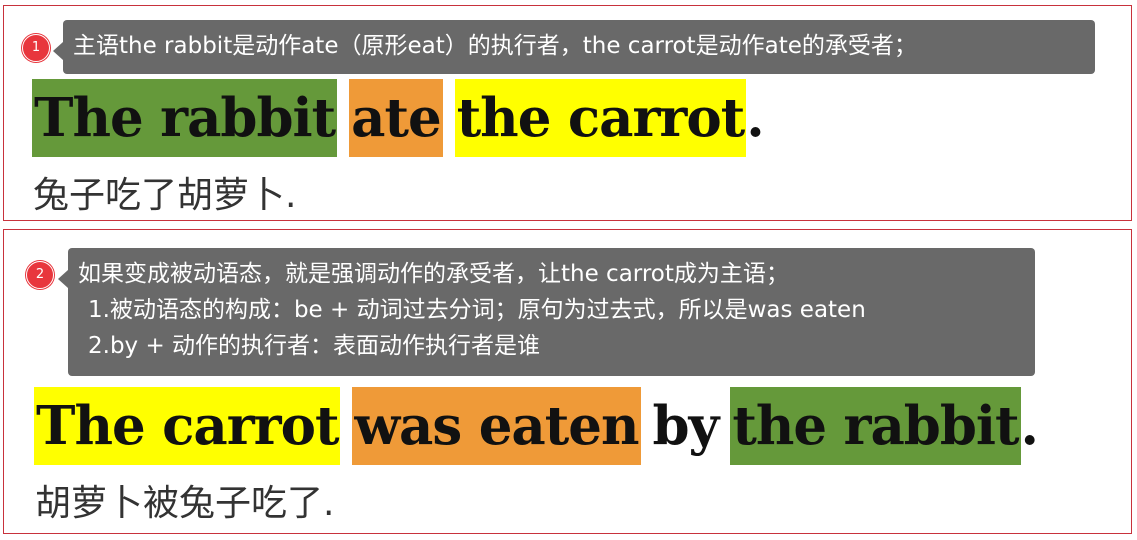 This screenshot has height=540, width=1137. I want to click on subject-highlight: The carrot, so click(187, 426).